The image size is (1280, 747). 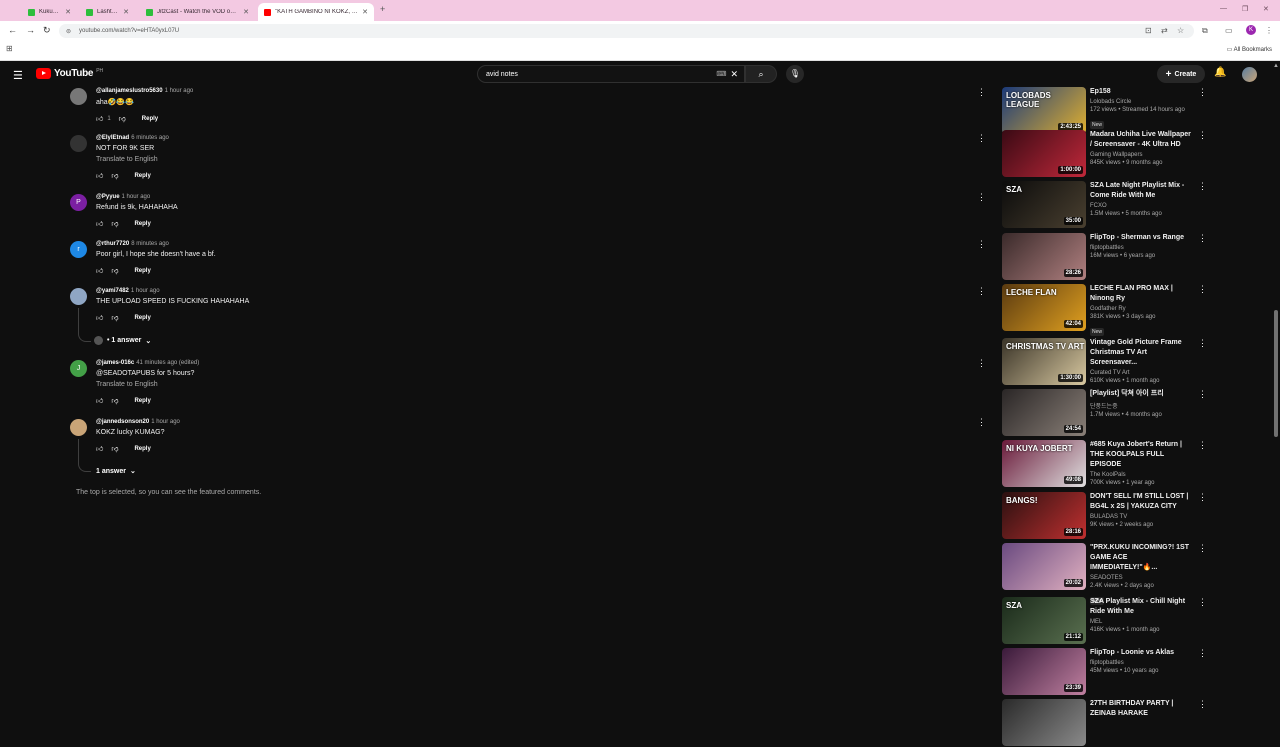 I want to click on video-thumbnail: 20:02, so click(x=1044, y=566).